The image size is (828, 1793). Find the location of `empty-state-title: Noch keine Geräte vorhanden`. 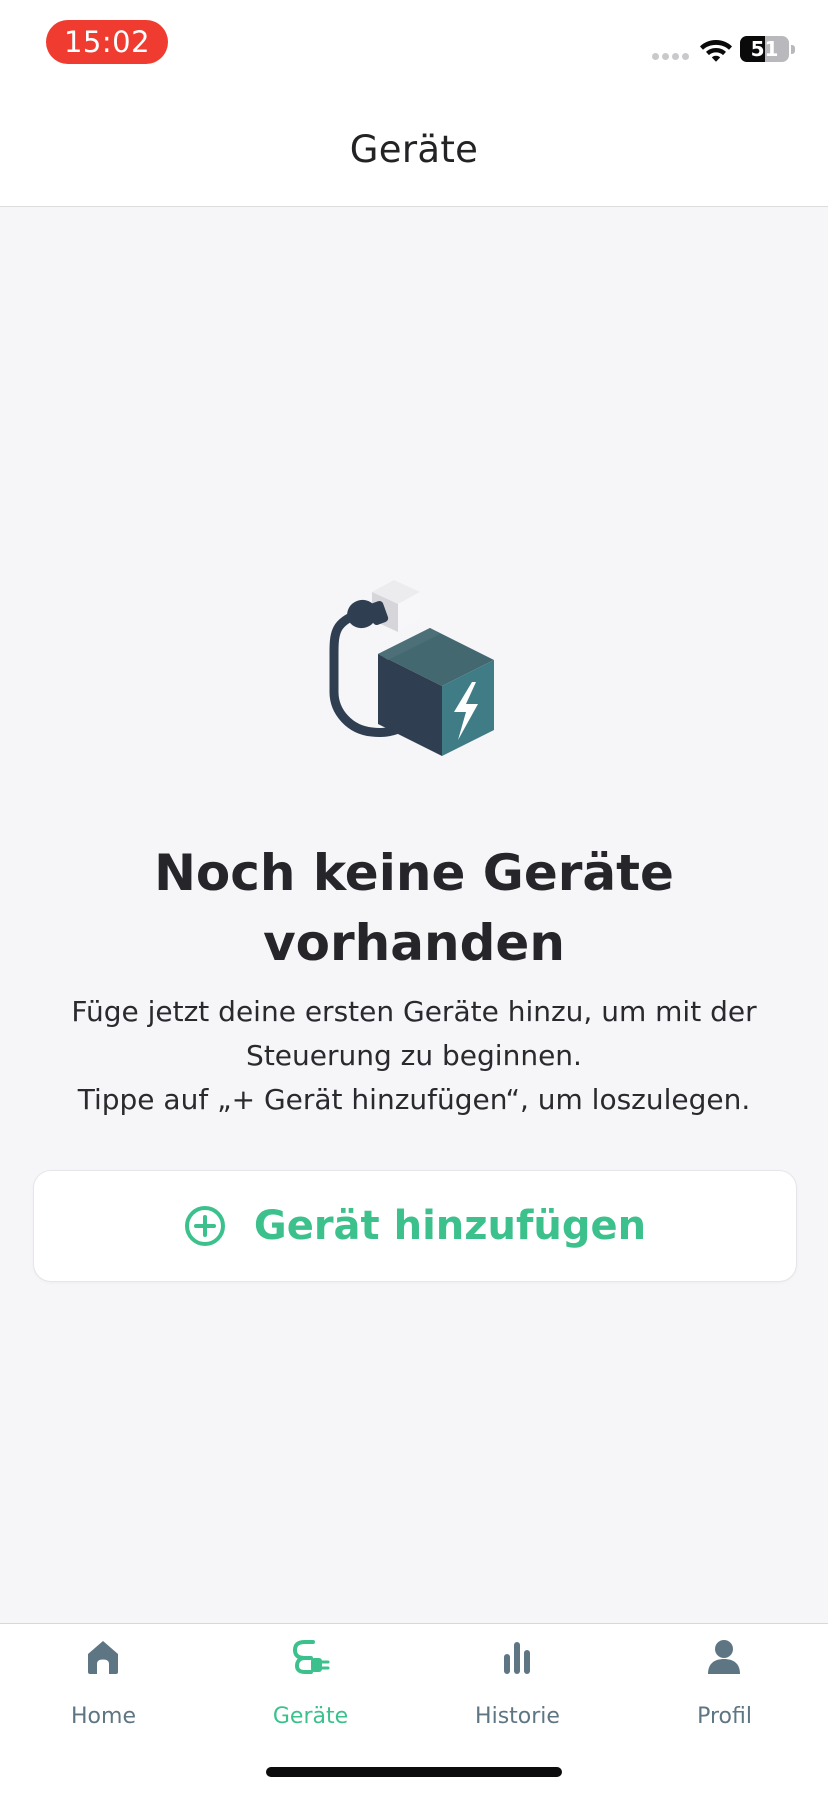

empty-state-title: Noch keine Geräte vorhanden is located at coordinates (414, 908).